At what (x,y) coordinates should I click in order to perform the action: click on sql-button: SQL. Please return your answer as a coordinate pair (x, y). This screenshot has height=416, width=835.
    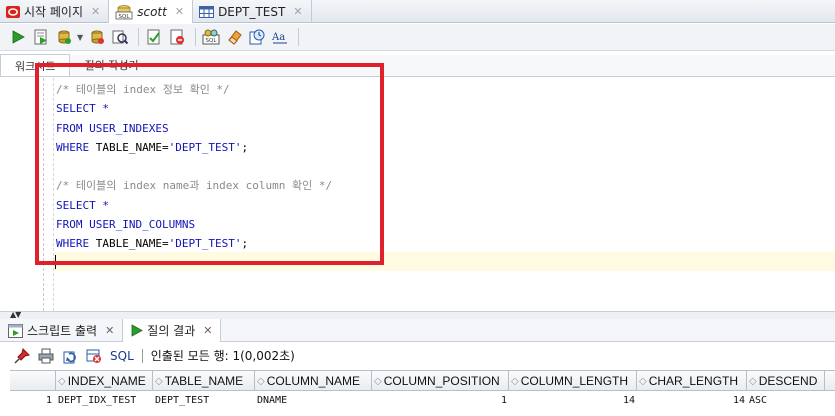
    Looking at the image, I should click on (122, 356).